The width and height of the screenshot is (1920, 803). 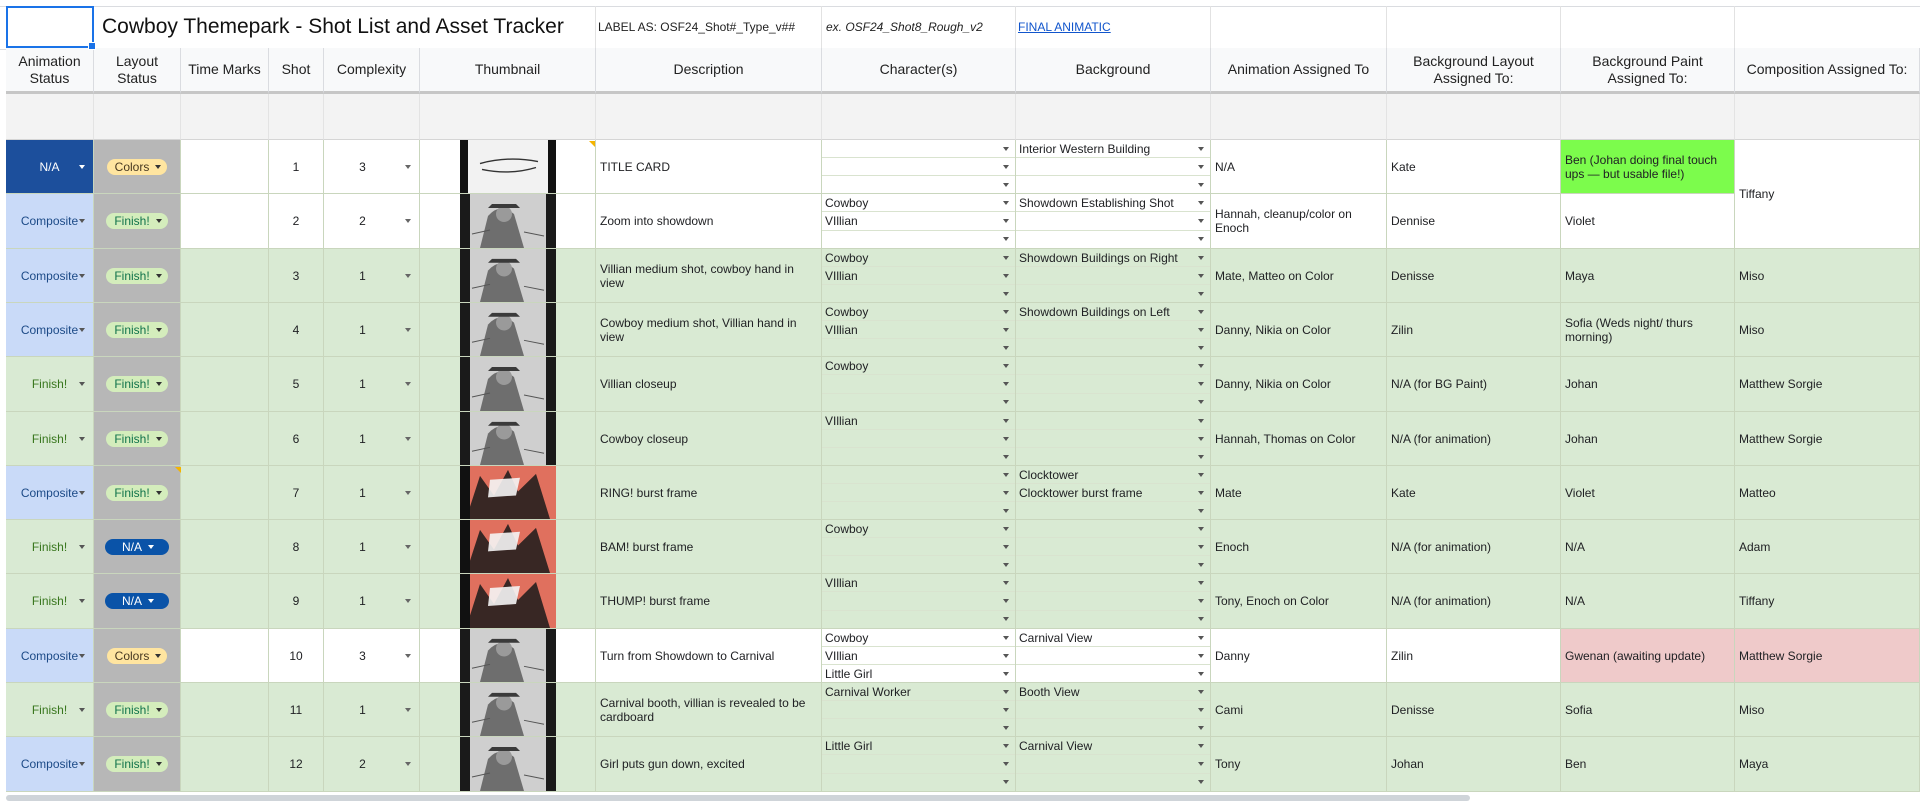 What do you see at coordinates (1827, 601) in the screenshot?
I see `composition-assigned-cell: Tiffany` at bounding box center [1827, 601].